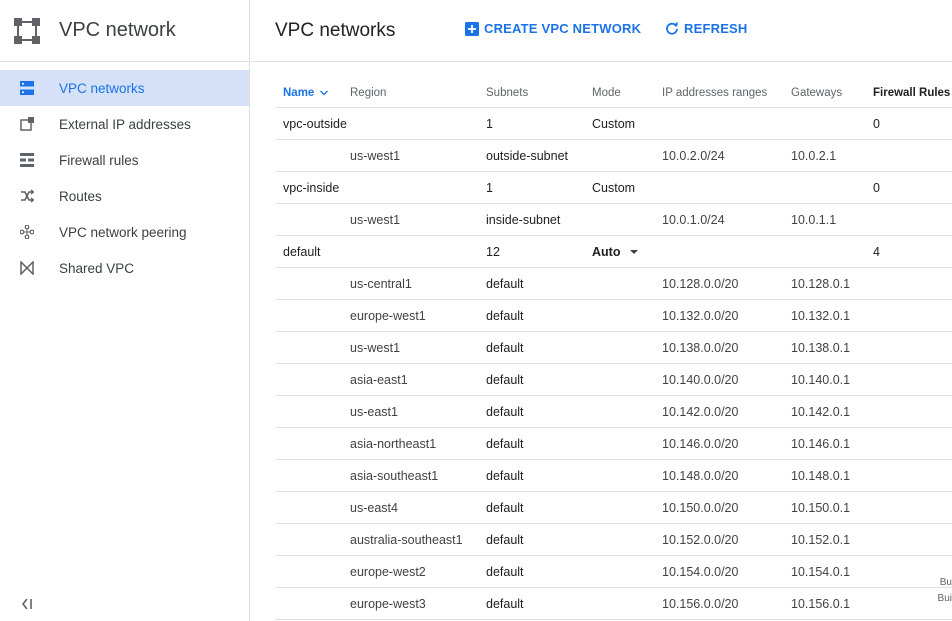 This screenshot has width=952, height=621. I want to click on column-header-firewall-rules: Firewall Rules, so click(911, 92).